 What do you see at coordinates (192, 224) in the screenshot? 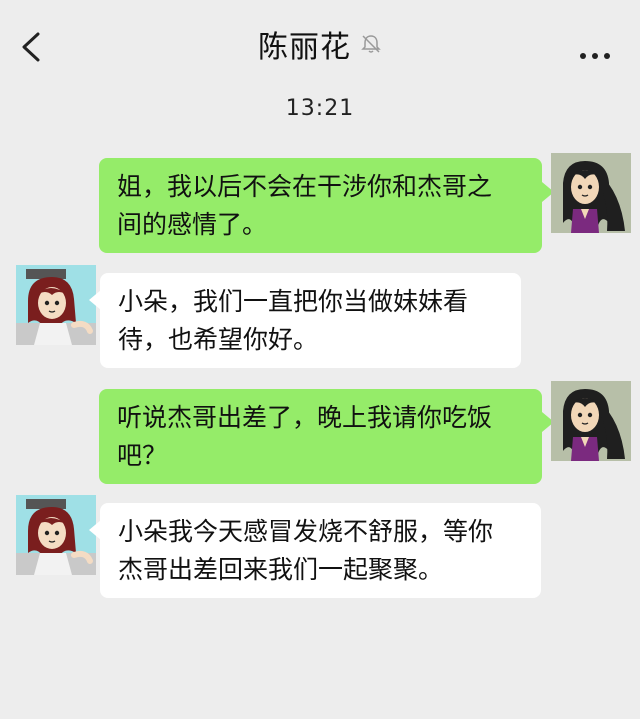
I see `message-text-line: 间的感情了。` at bounding box center [192, 224].